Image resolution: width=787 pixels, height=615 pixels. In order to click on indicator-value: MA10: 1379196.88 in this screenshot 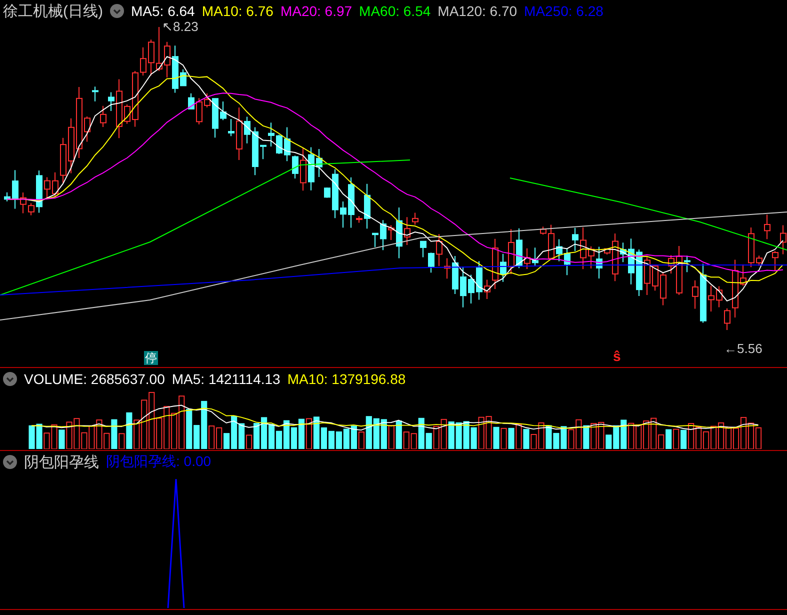, I will do `click(346, 379)`.